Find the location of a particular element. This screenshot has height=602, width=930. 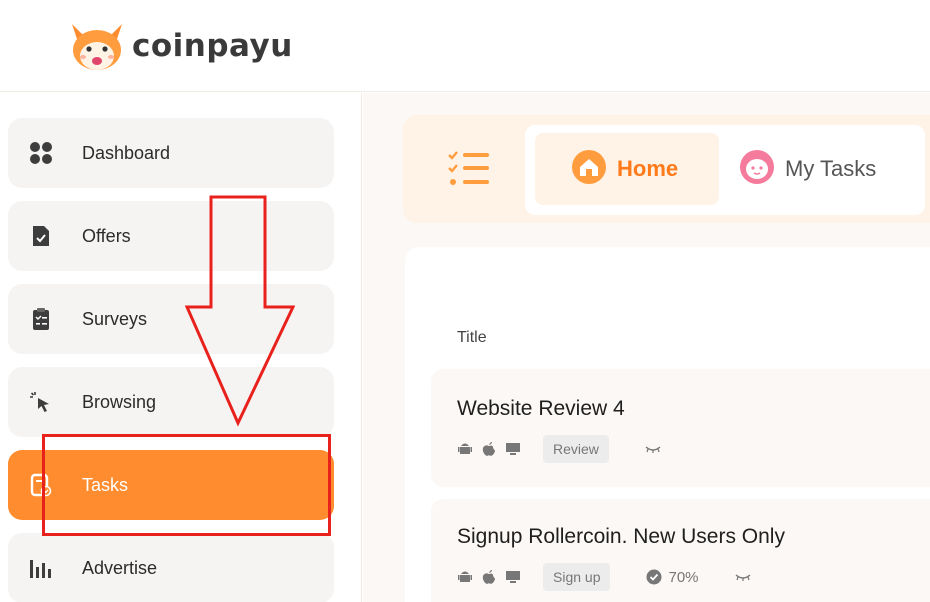

brand-name: coinpayu is located at coordinates (212, 46).